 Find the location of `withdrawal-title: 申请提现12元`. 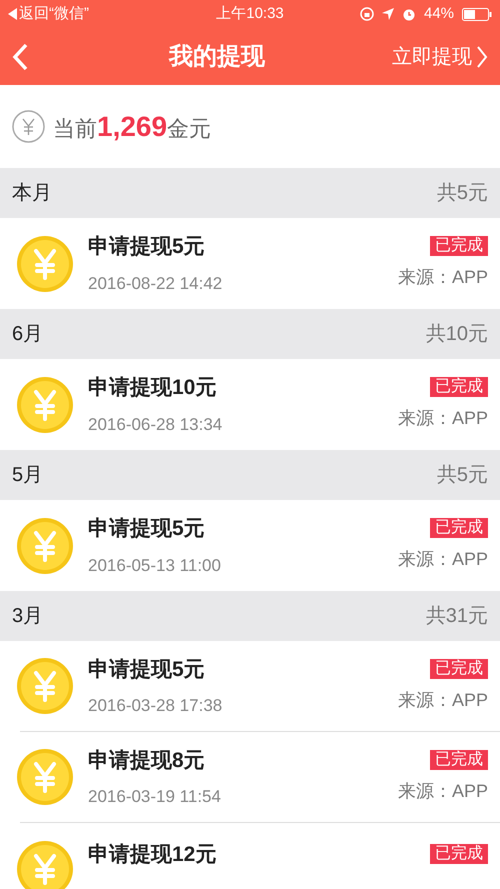

withdrawal-title: 申请提现12元 is located at coordinates (153, 855).